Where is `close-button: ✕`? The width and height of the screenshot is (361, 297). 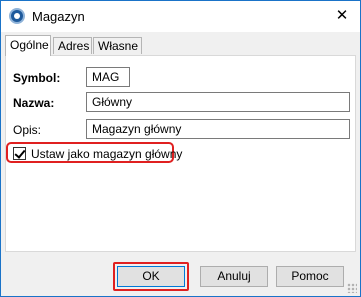 close-button: ✕ is located at coordinates (342, 16).